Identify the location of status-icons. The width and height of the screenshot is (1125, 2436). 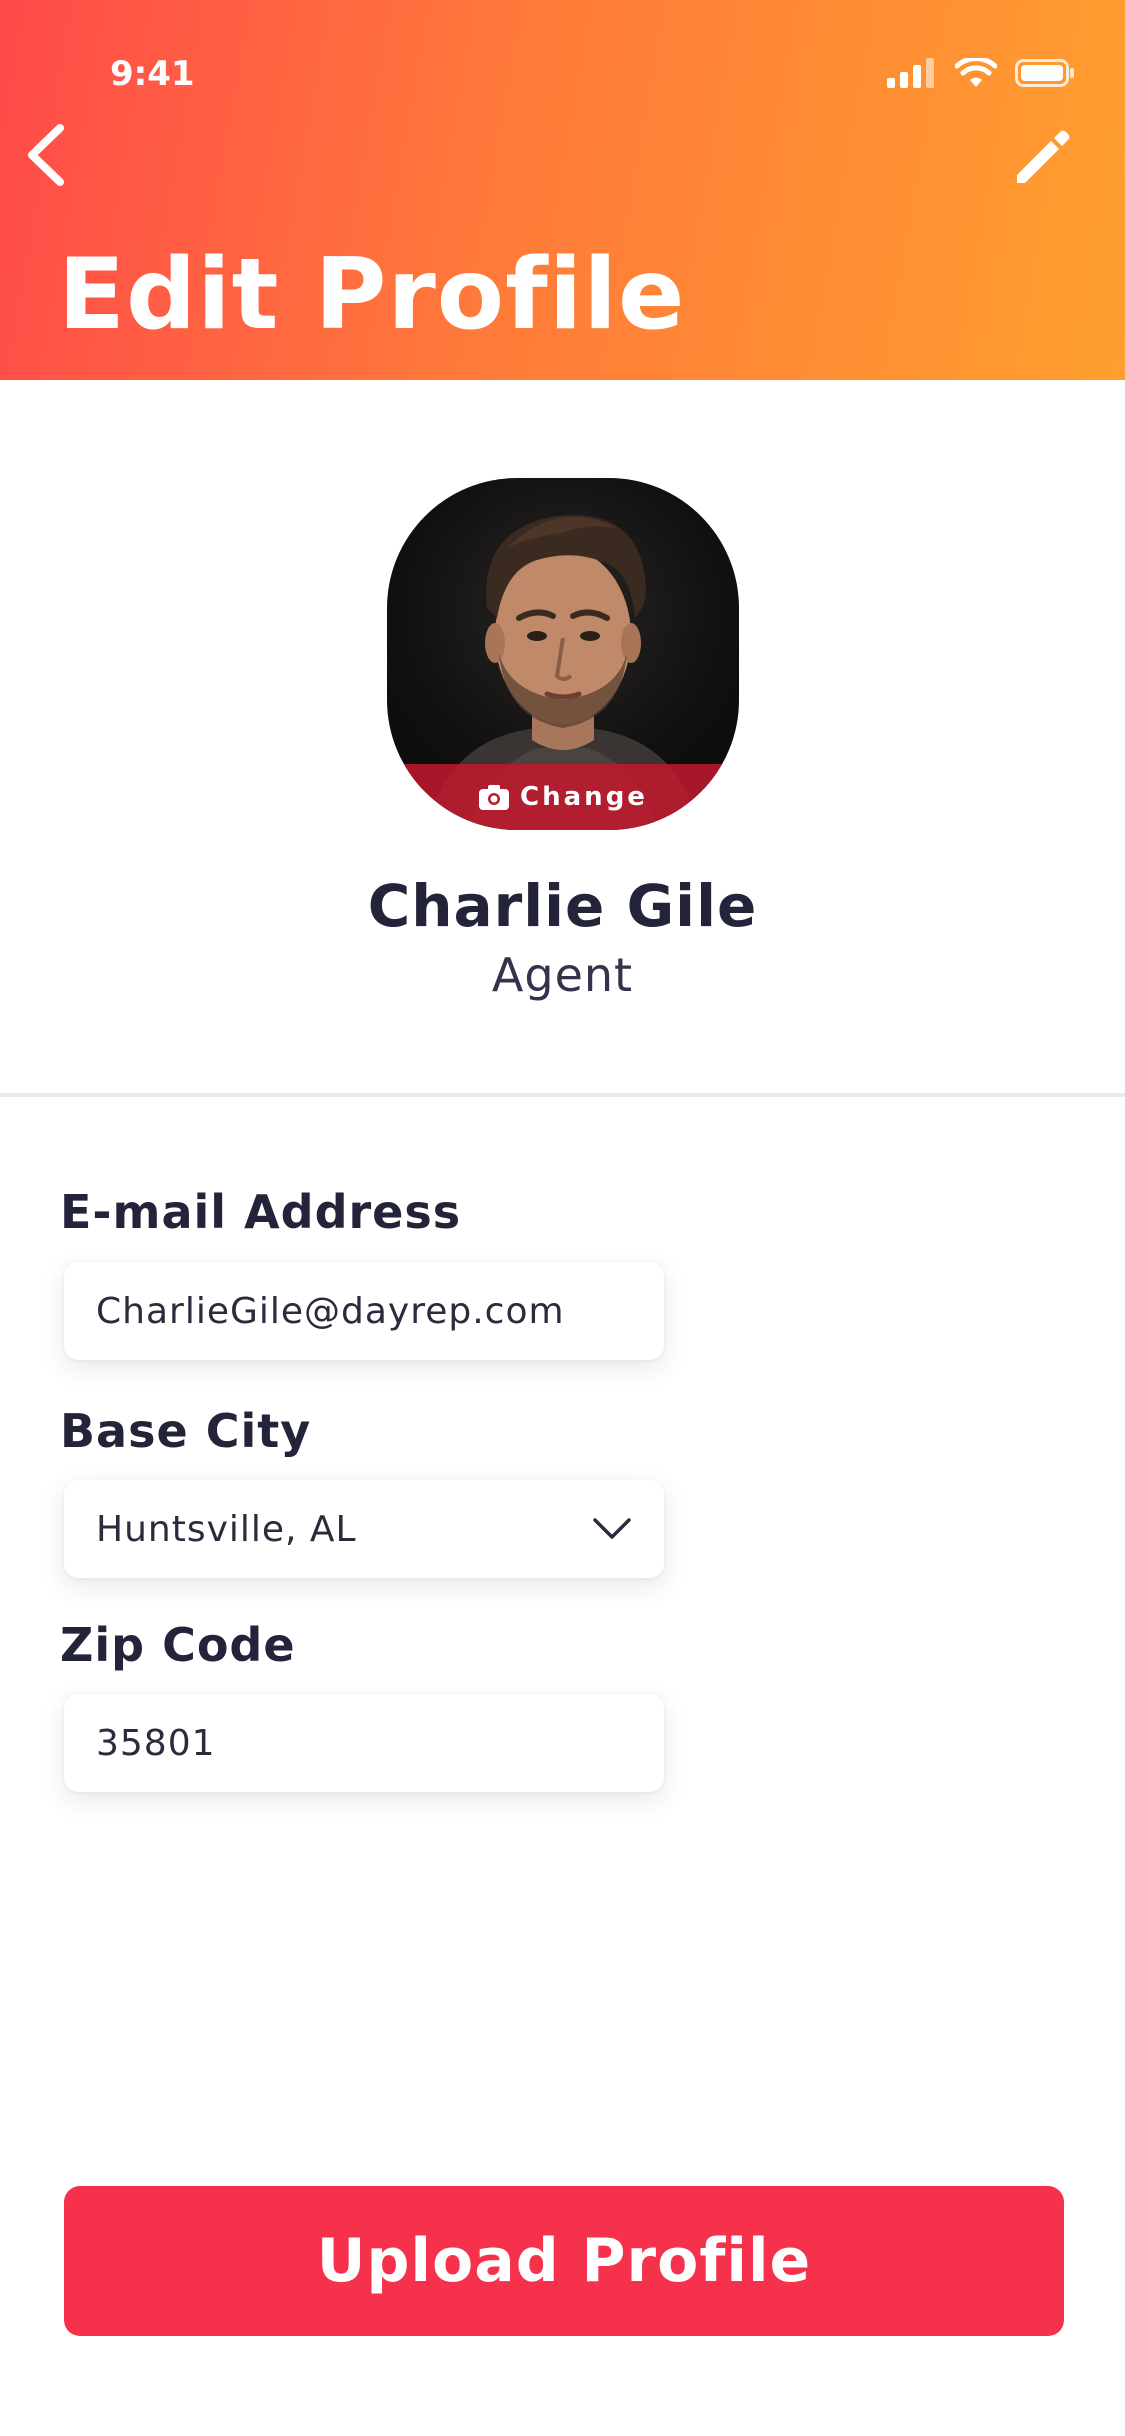
(981, 73).